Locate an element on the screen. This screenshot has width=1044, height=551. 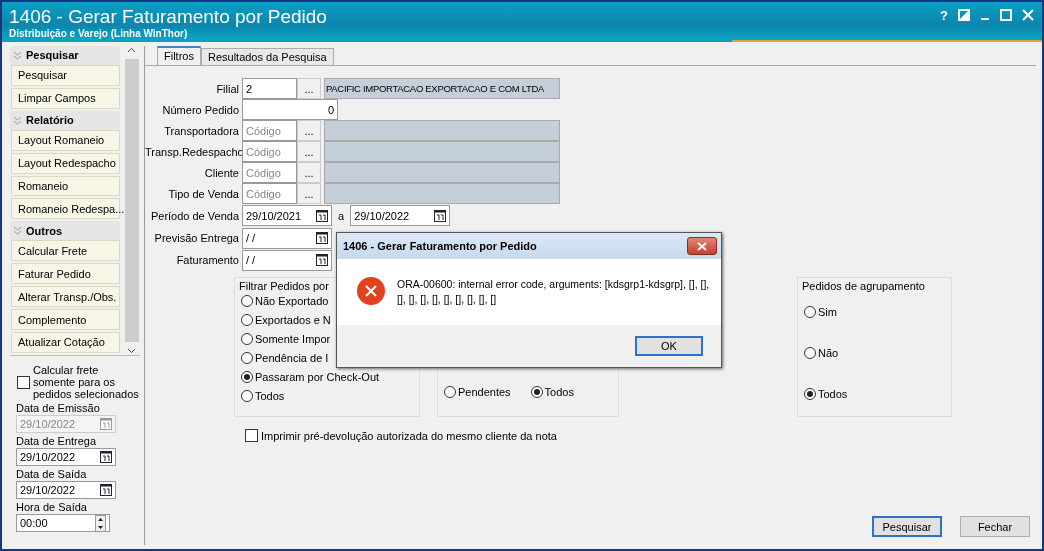
field-label: Faturamento is located at coordinates (207, 260).